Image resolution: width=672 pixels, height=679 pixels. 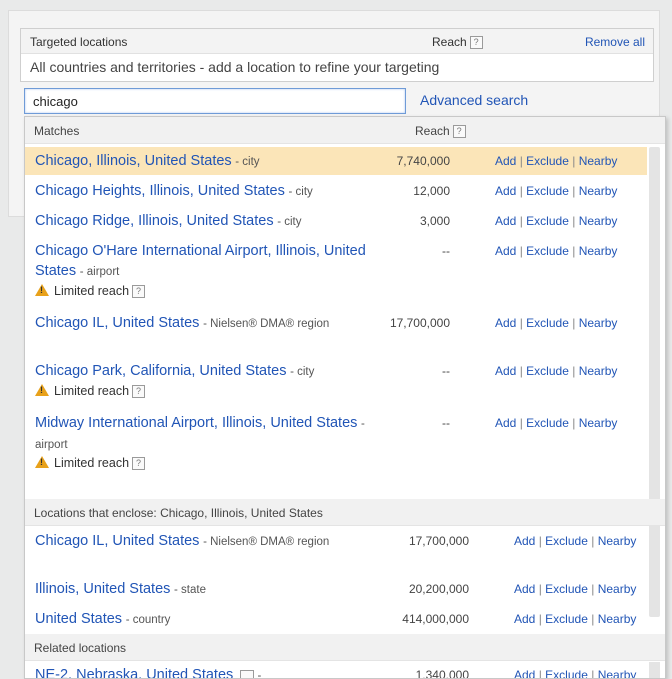 I want to click on location-name-link: NE-2, Nebraska, United States, so click(x=134, y=672).